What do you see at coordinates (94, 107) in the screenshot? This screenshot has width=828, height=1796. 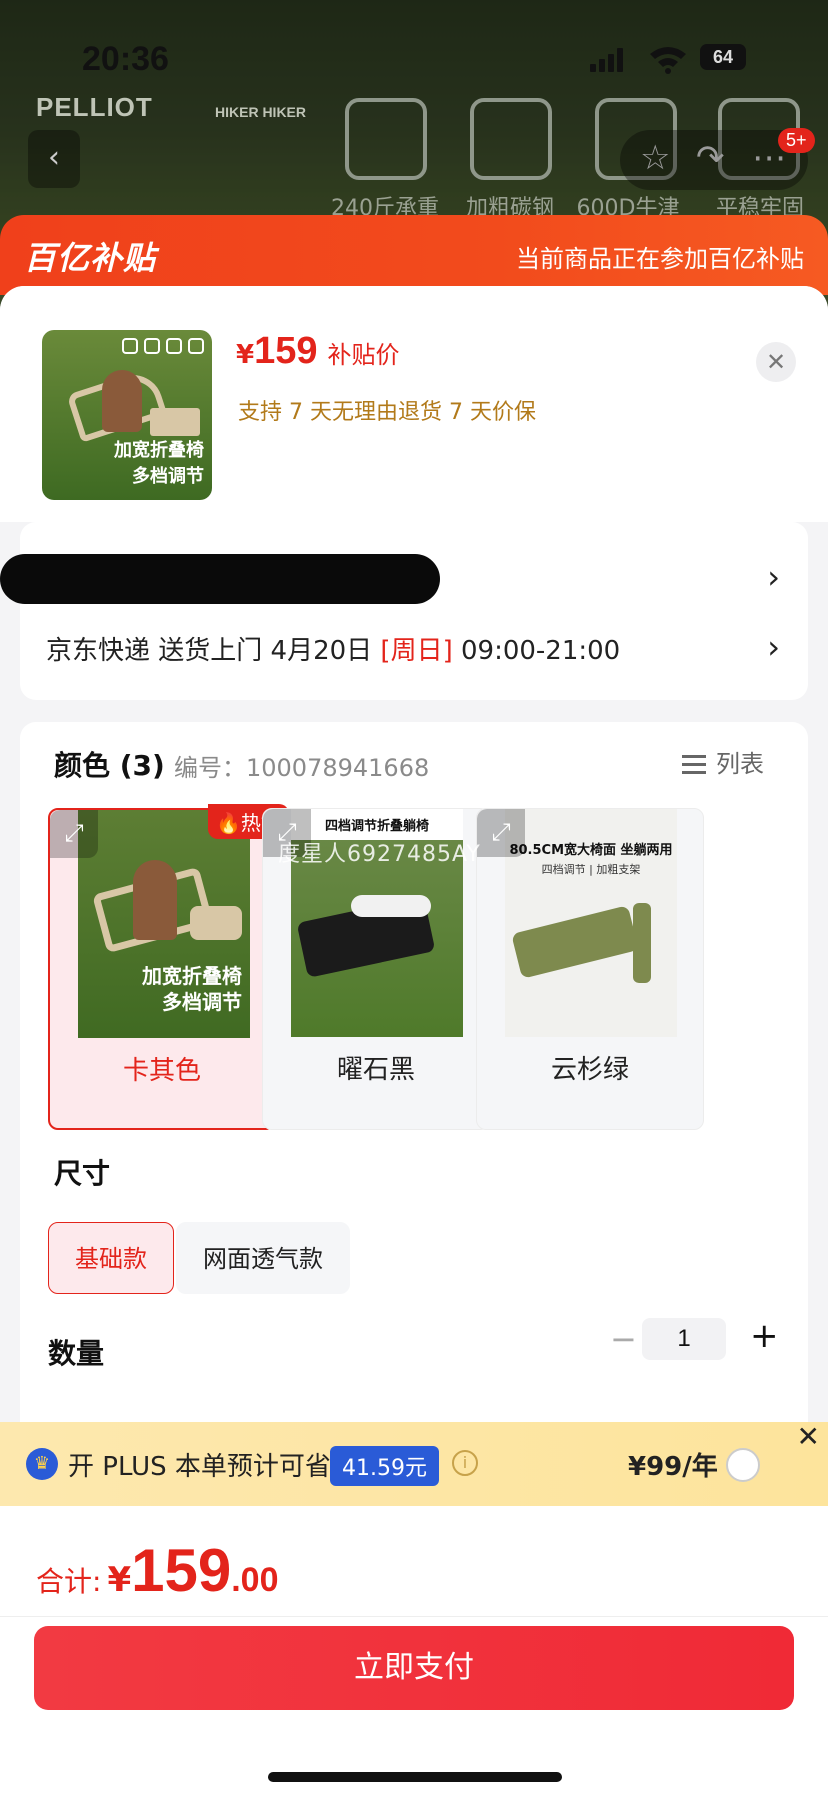 I see `brand-logo: PELLIOT` at bounding box center [94, 107].